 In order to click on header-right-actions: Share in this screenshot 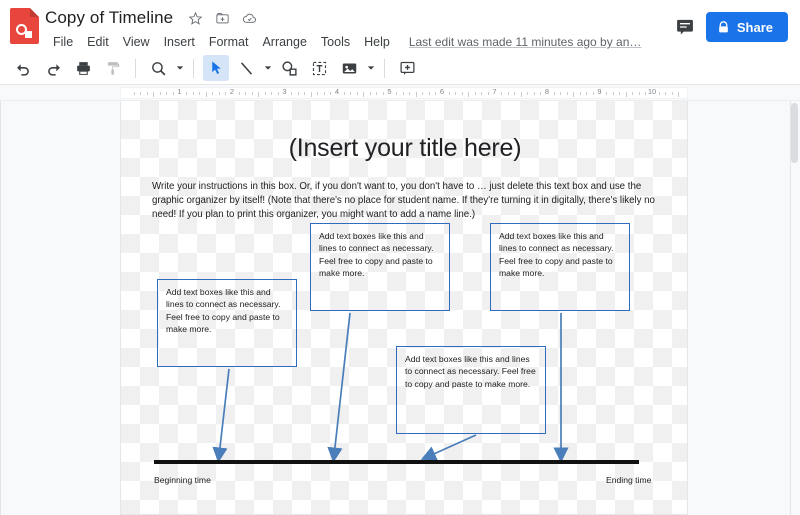, I will do `click(731, 27)`.